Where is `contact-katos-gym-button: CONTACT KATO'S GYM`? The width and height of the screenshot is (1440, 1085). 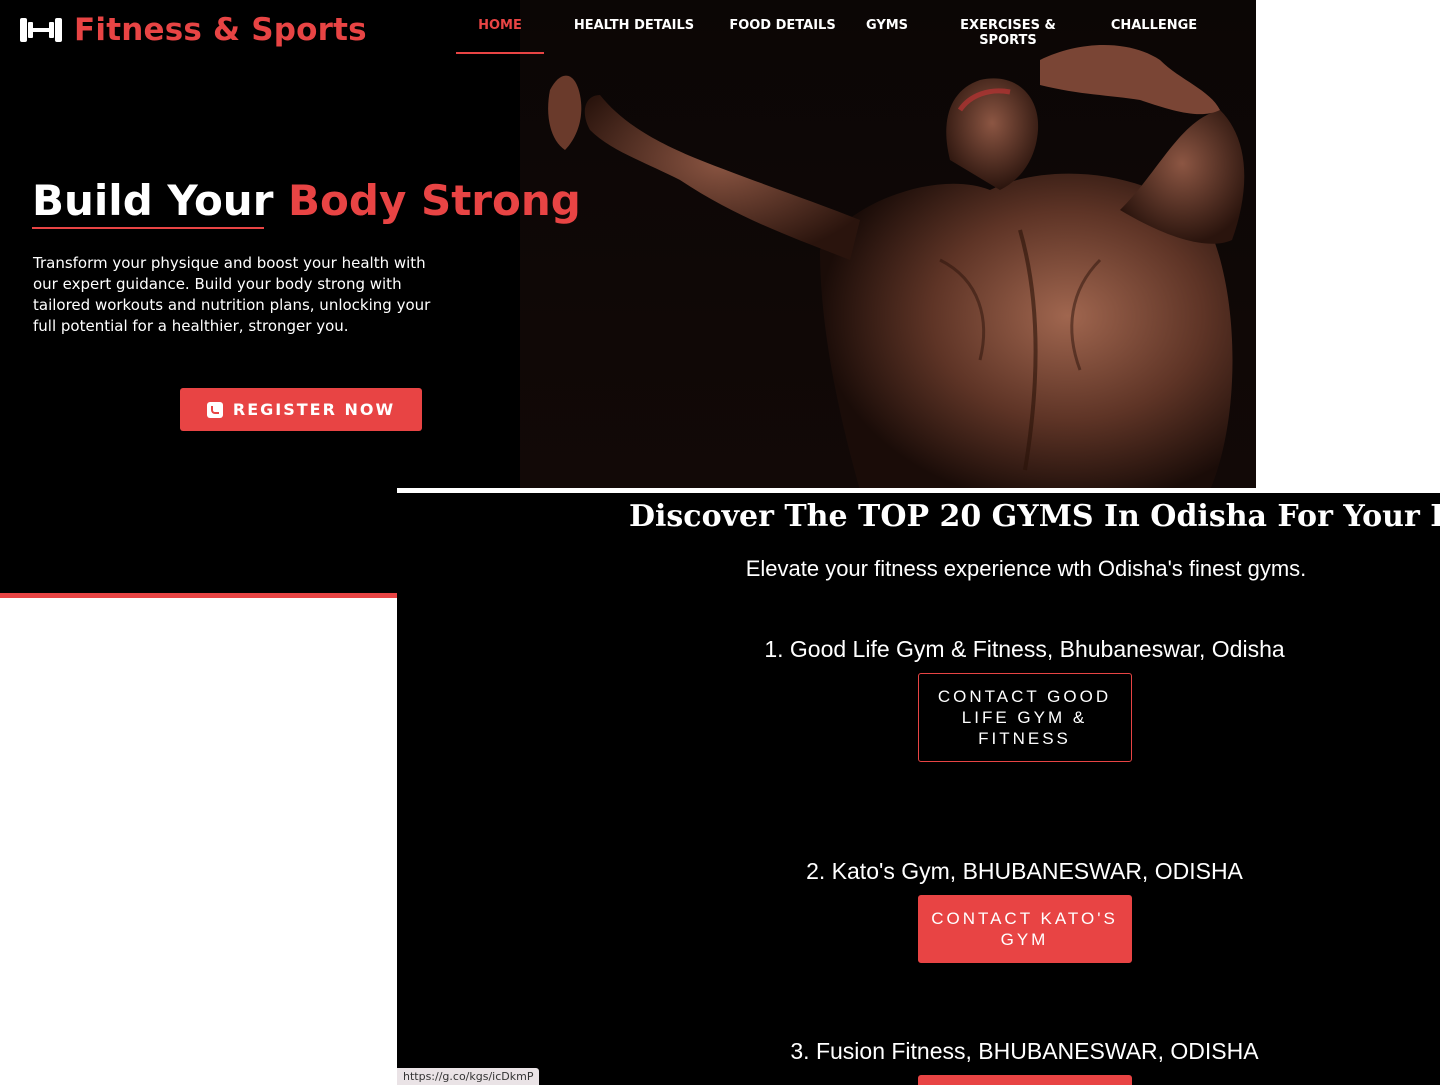
contact-katos-gym-button: CONTACT KATO'S GYM is located at coordinates (1024, 929).